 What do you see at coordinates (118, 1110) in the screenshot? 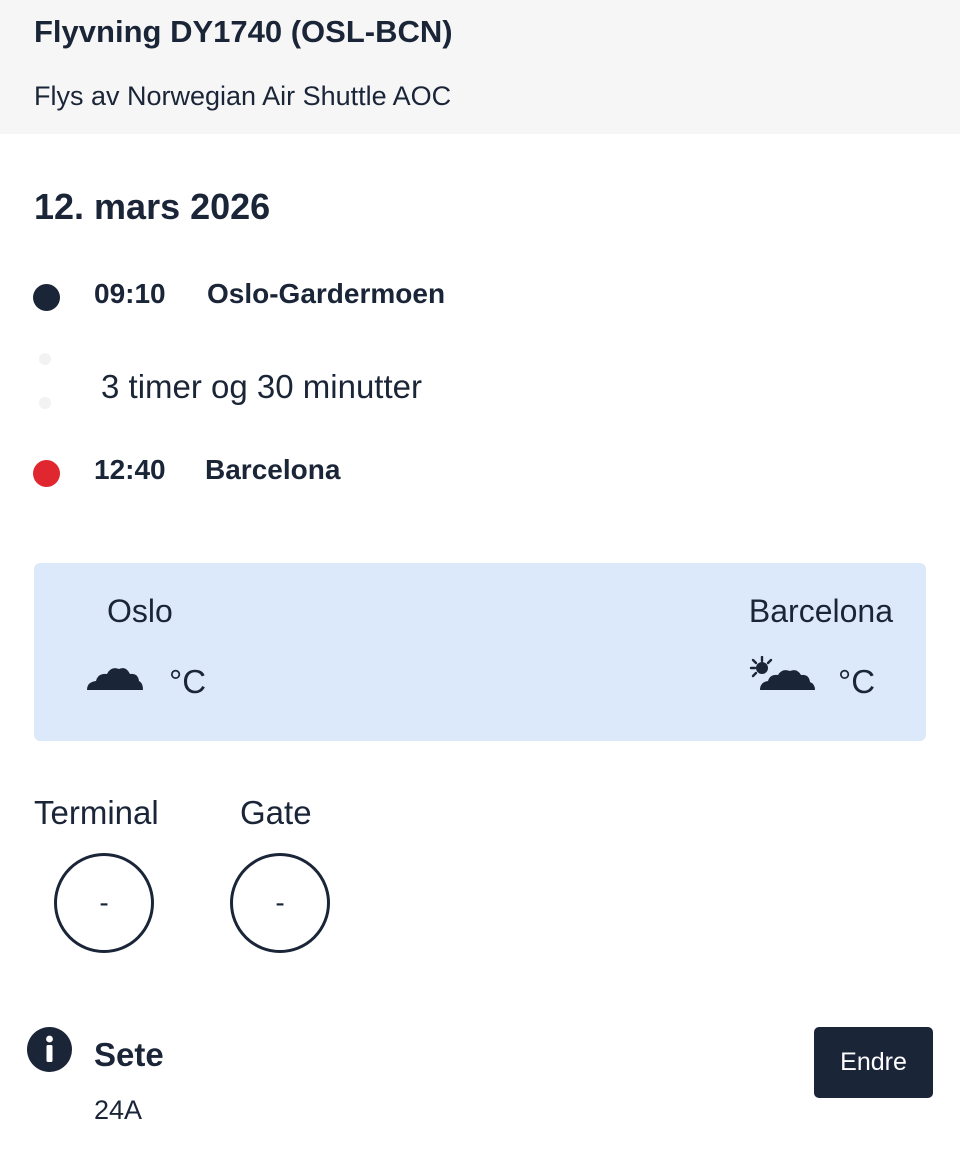
I see `seat-value: 24A` at bounding box center [118, 1110].